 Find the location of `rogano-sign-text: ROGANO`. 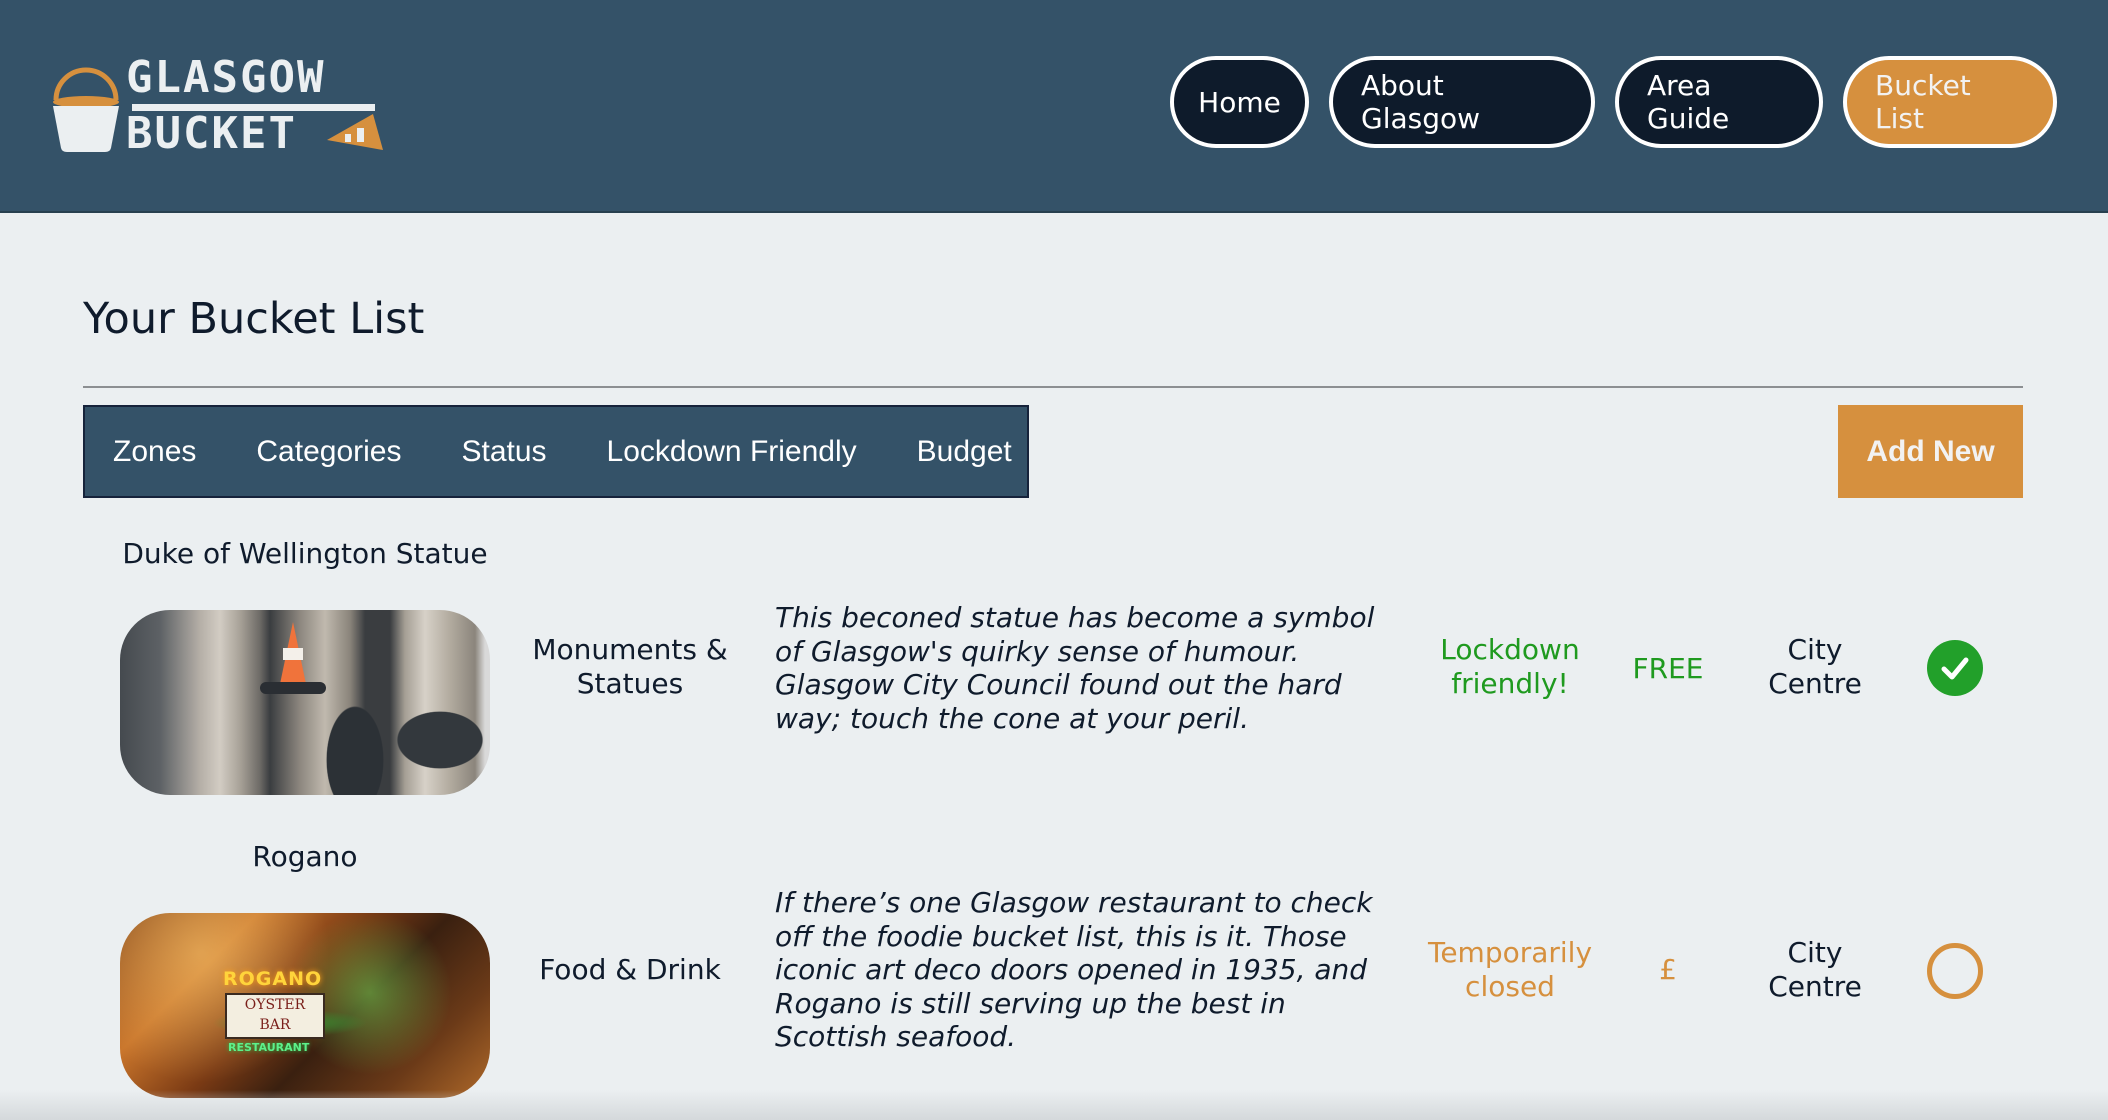

rogano-sign-text: ROGANO is located at coordinates (273, 979).